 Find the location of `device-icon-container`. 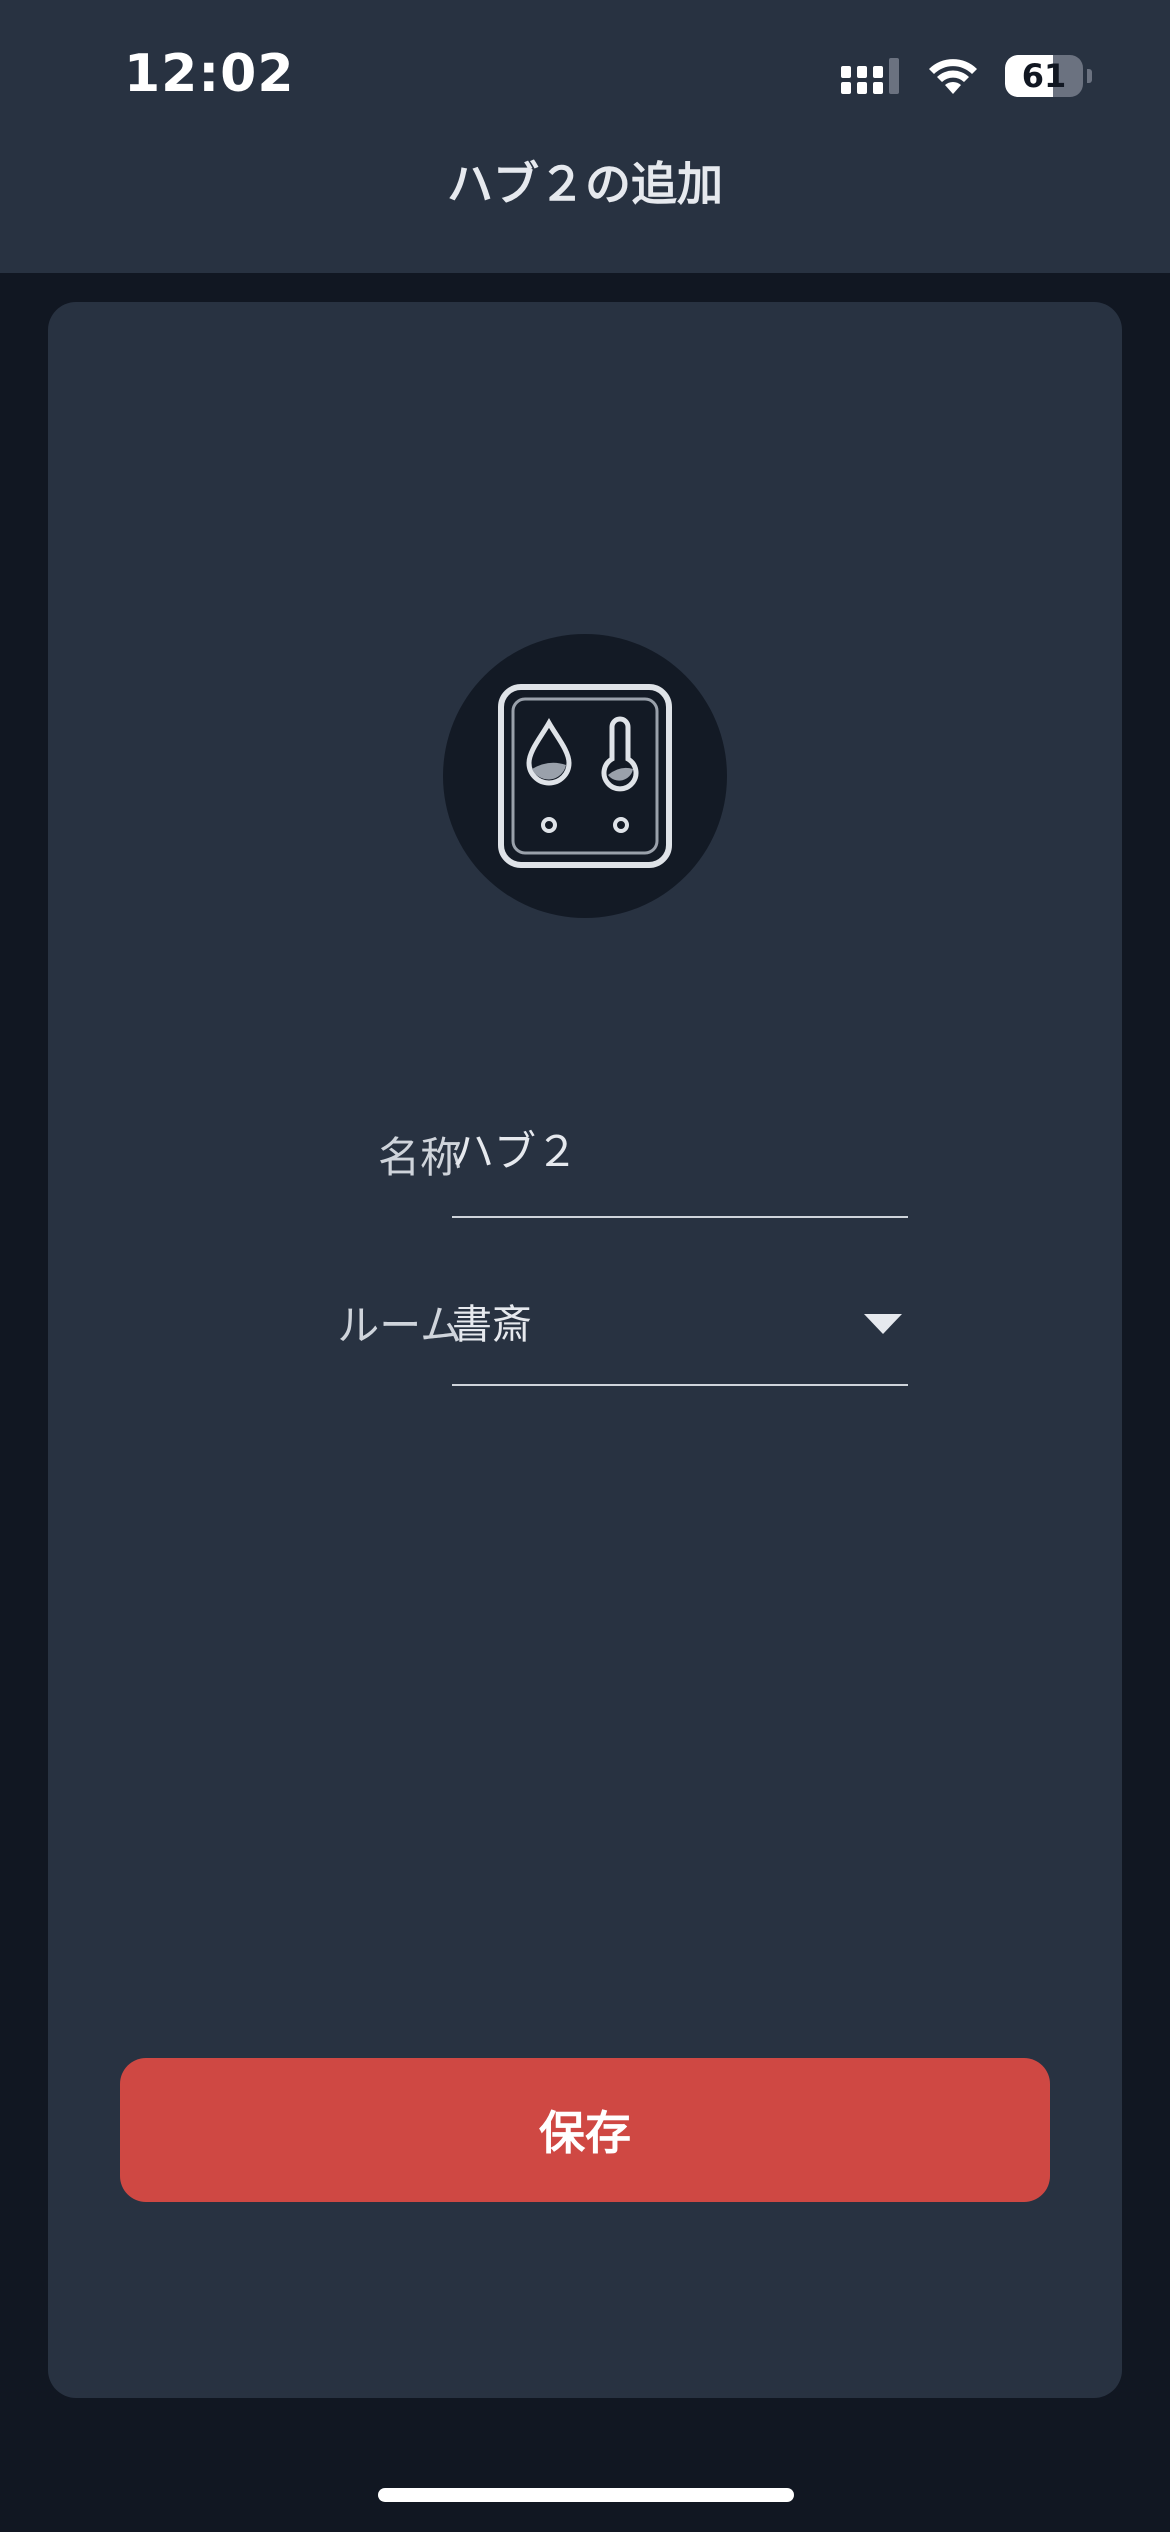

device-icon-container is located at coordinates (585, 776).